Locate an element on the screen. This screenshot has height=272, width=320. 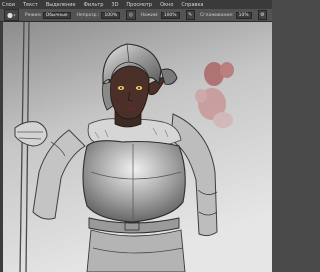
airbrush-icon: ✎ is located at coordinates (190, 15).